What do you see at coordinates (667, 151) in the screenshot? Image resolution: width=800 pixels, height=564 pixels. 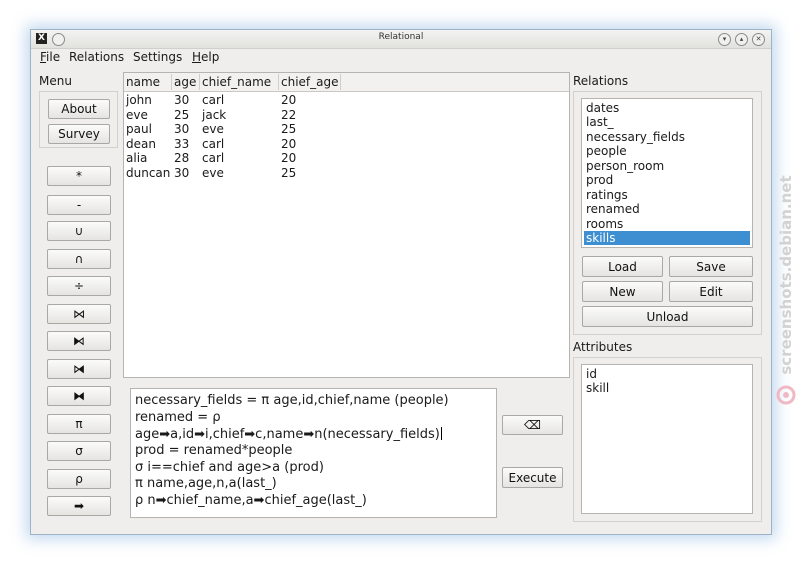 I see `relation-item: people` at bounding box center [667, 151].